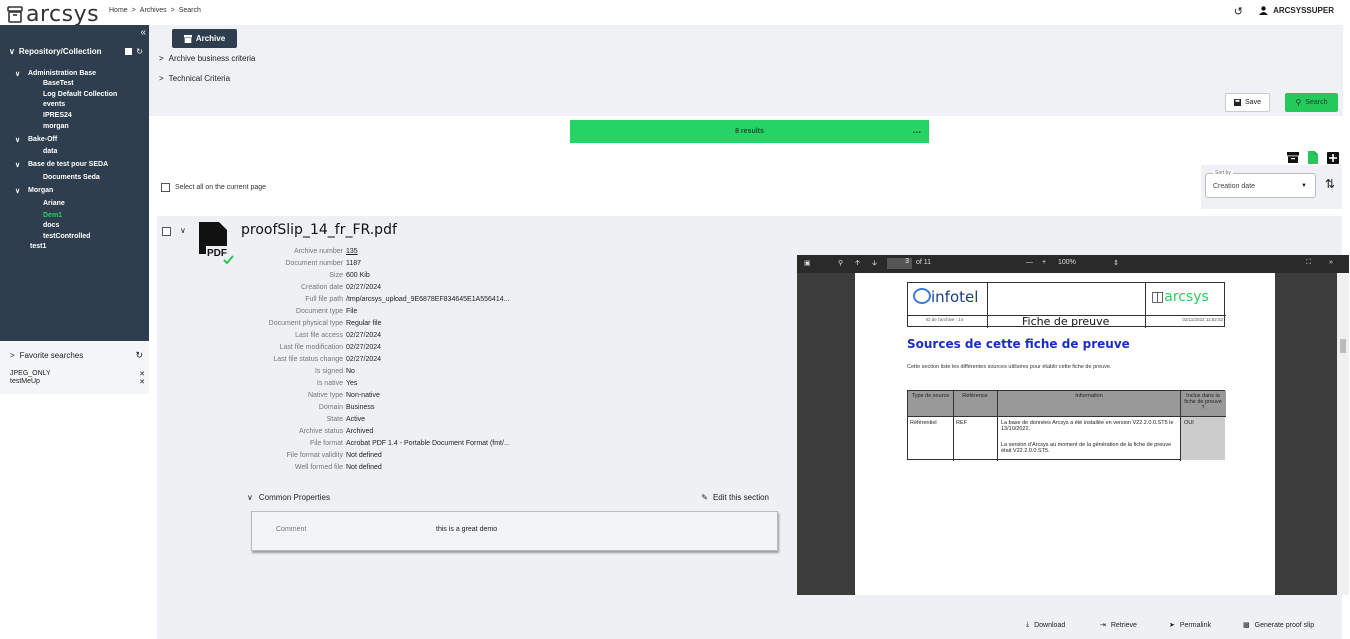 This screenshot has height=639, width=1350. I want to click on sidebar-toggle-icon: ▣, so click(807, 263).